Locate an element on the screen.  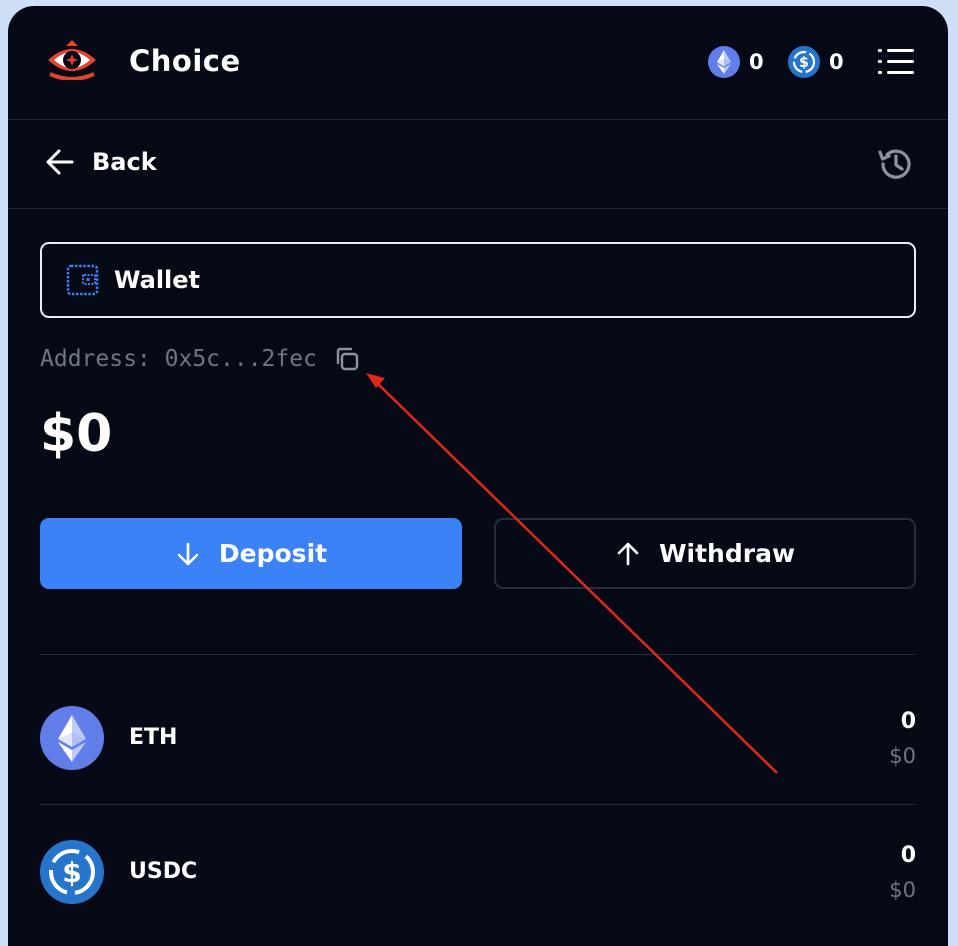
top-header: Choice 0 $ 0 is located at coordinates (478, 63).